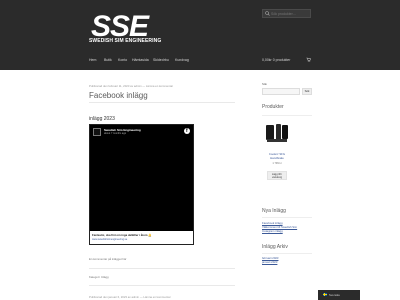 This screenshot has height=300, width=400. What do you see at coordinates (334, 295) in the screenshot?
I see `language-label: Svenska` at bounding box center [334, 295].